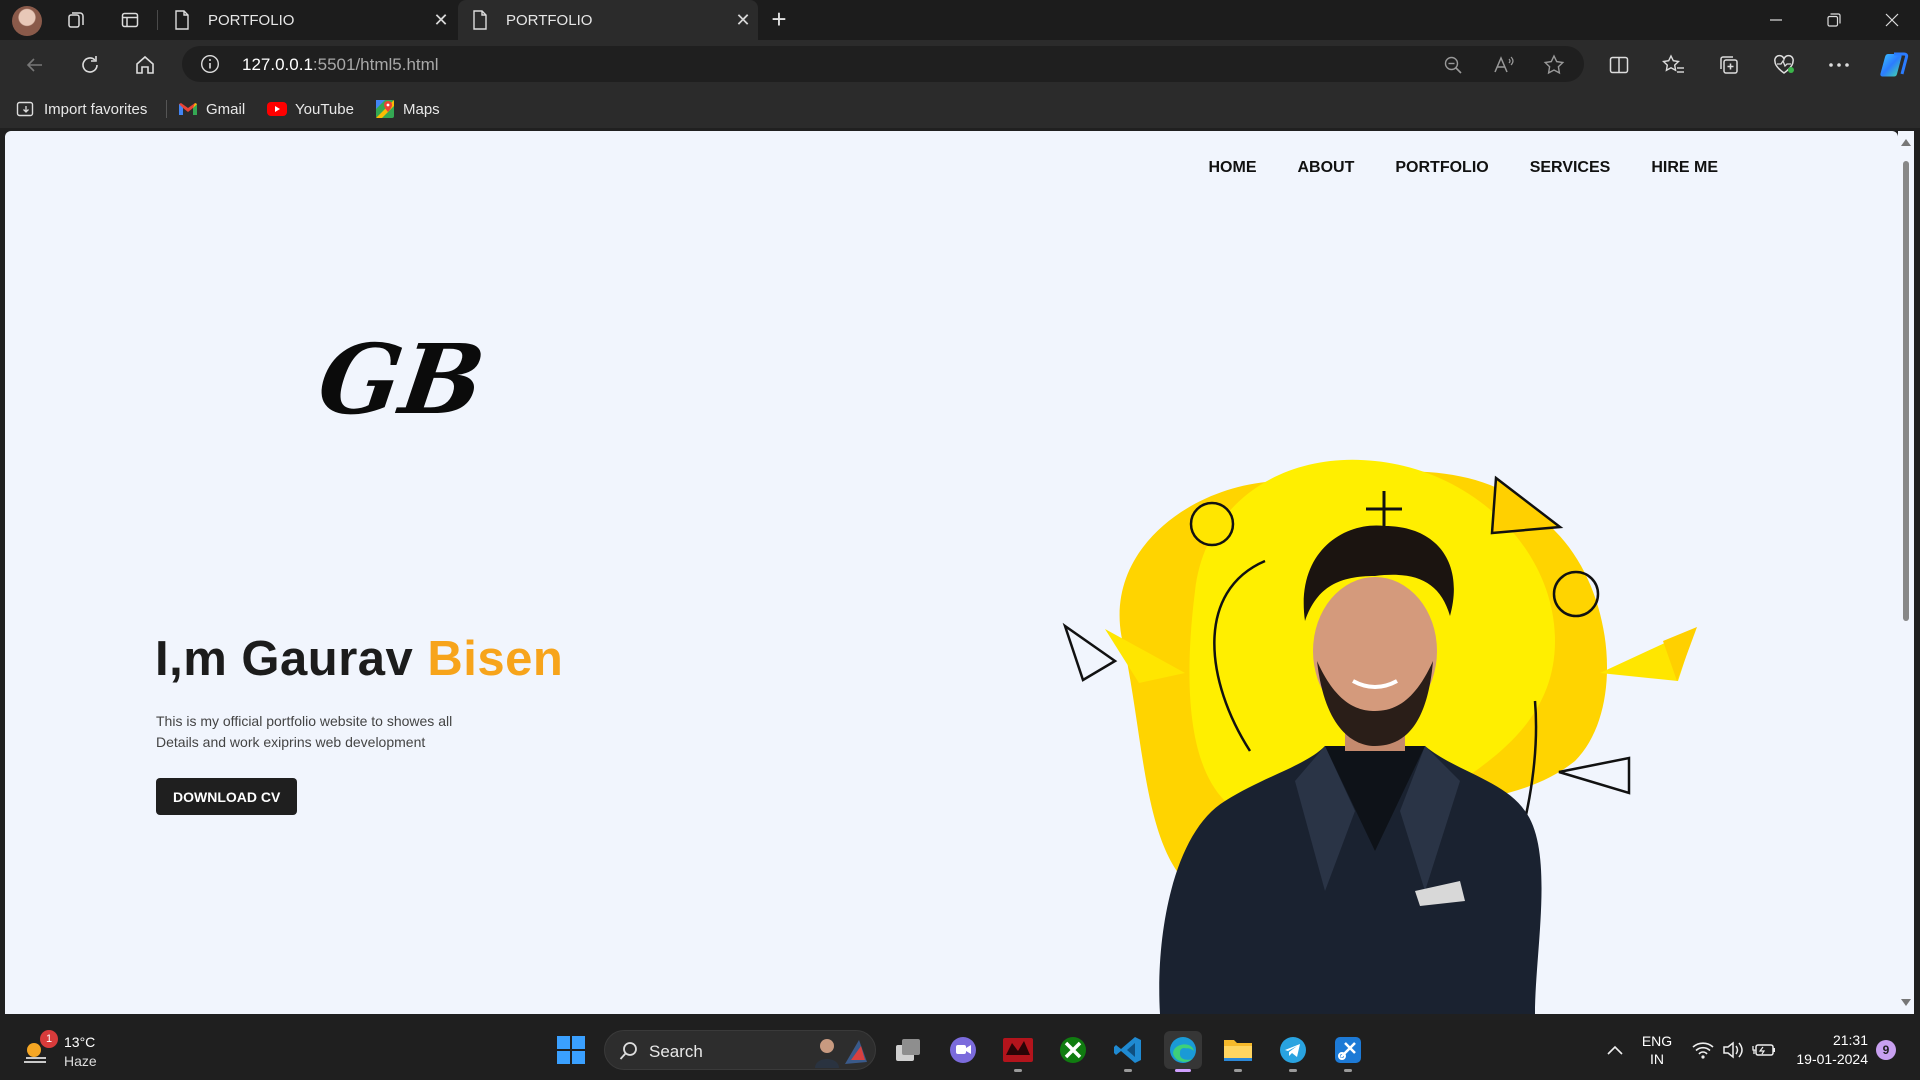  I want to click on search-icon, so click(628, 1051).